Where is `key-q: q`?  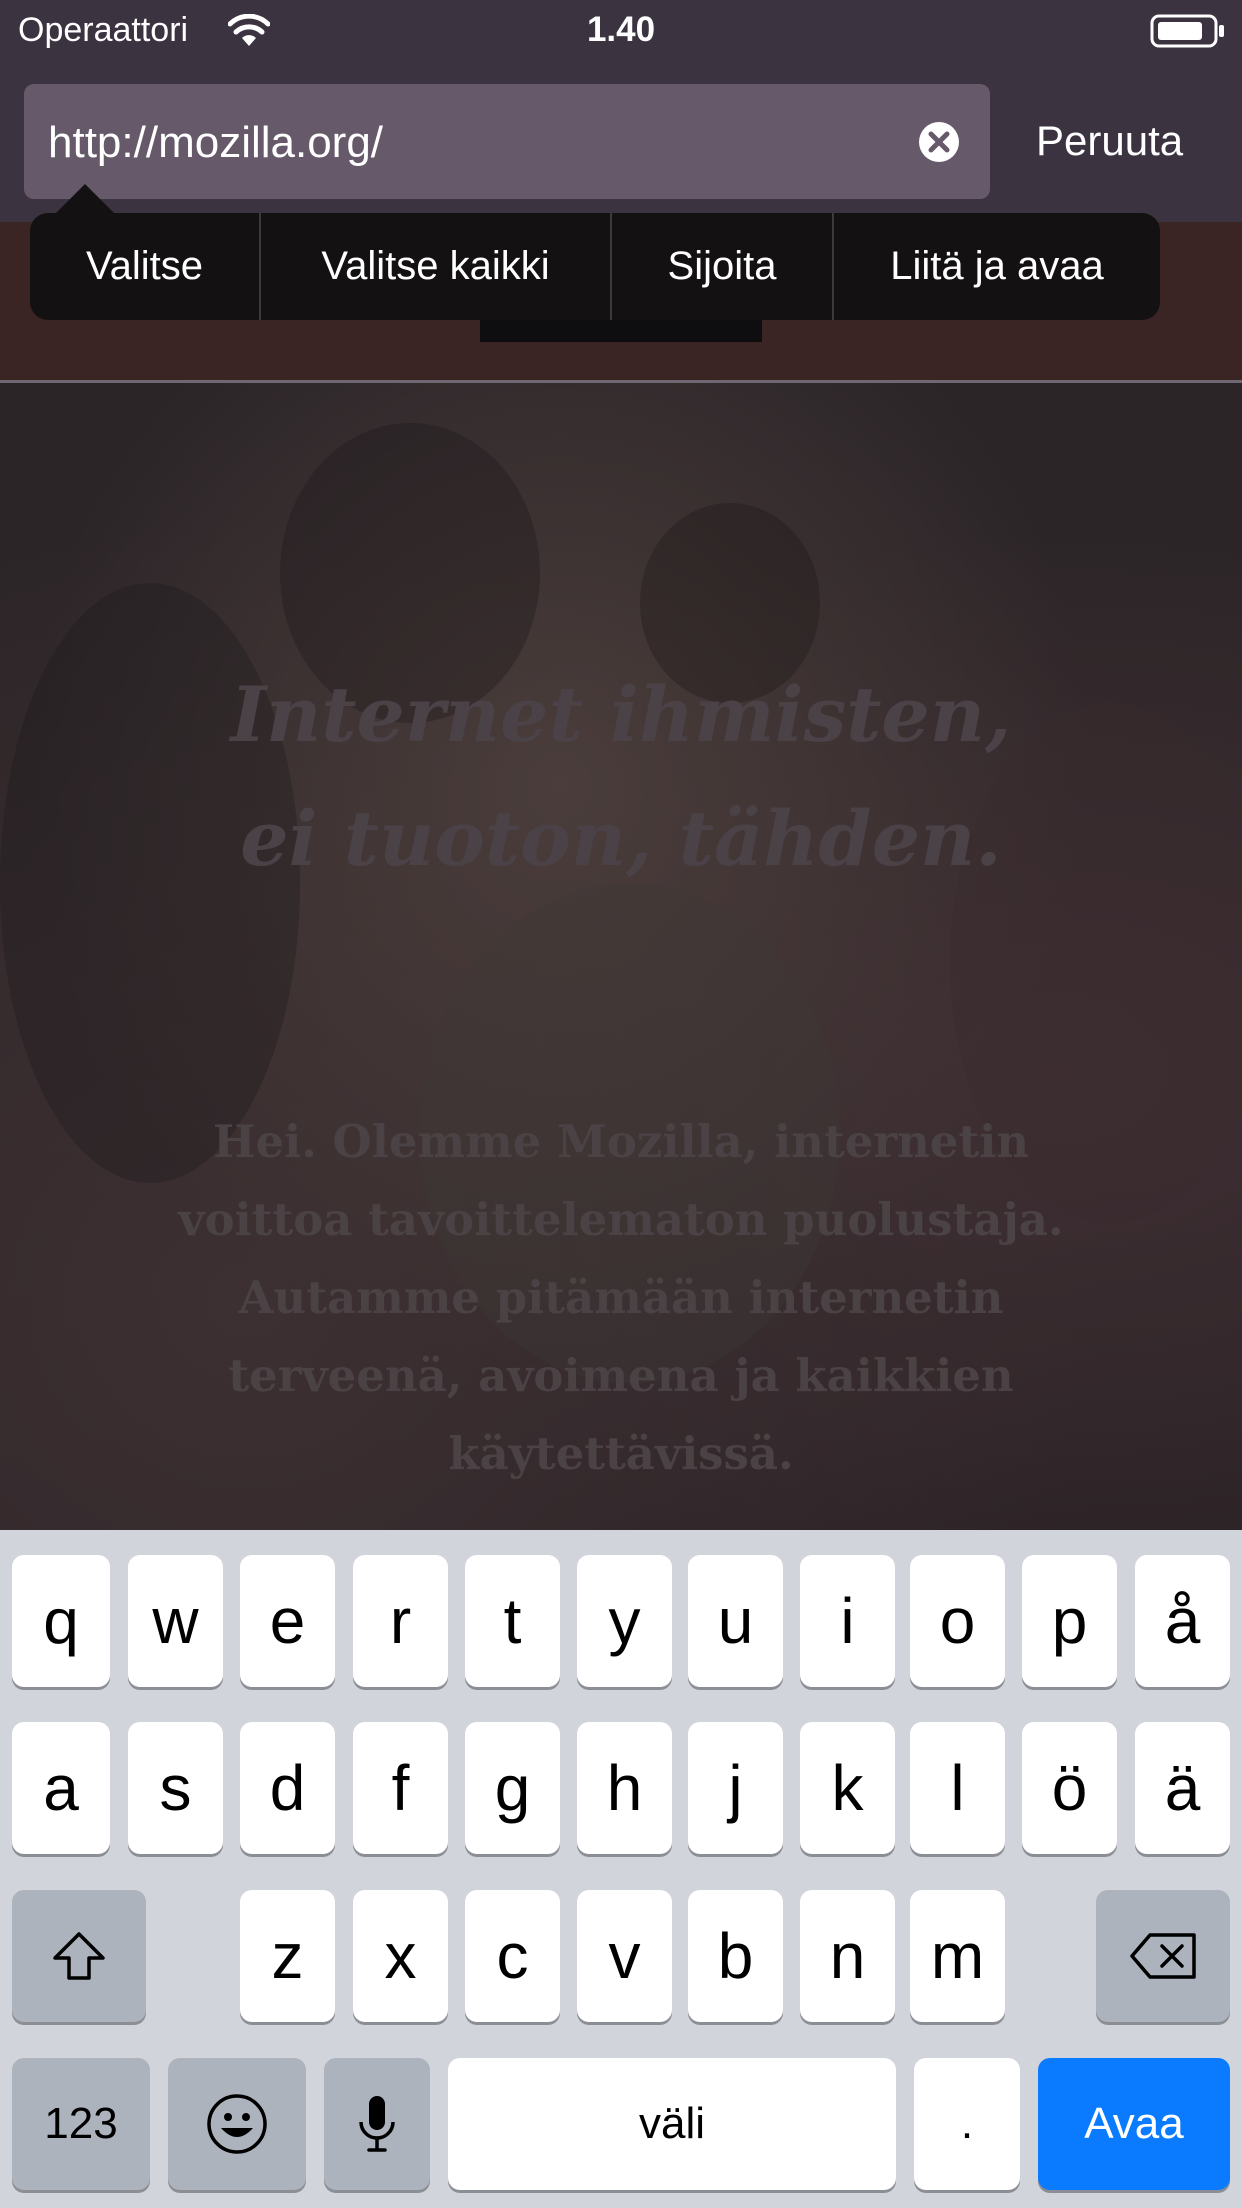 key-q: q is located at coordinates (61, 1621).